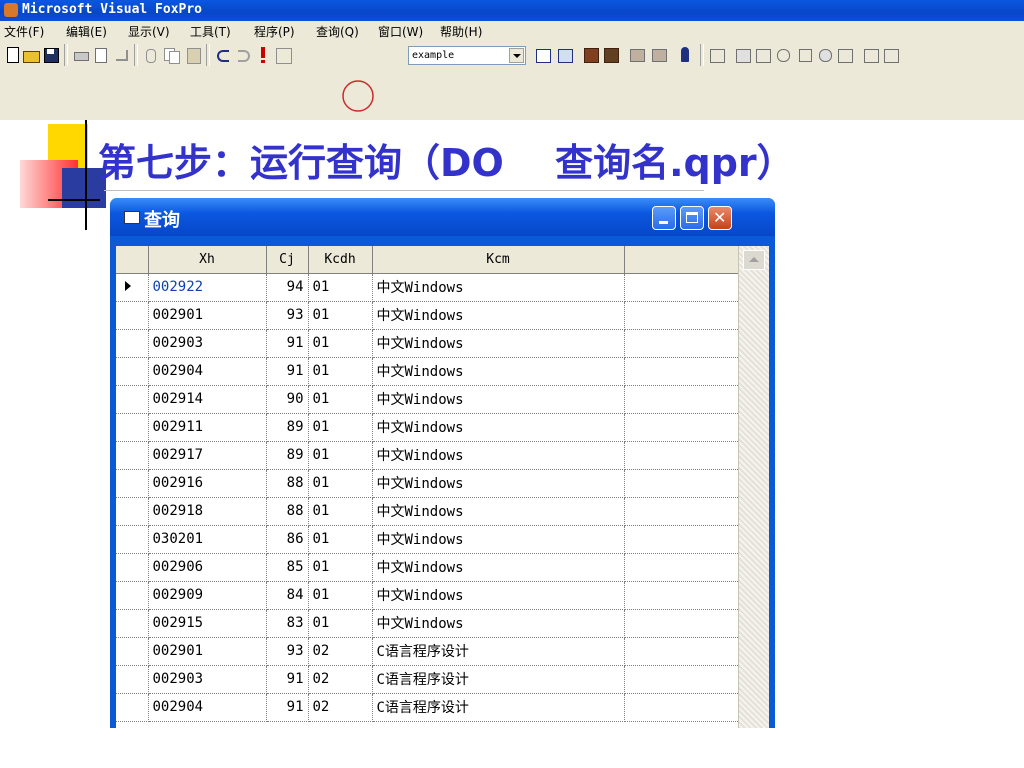 Image resolution: width=1024 pixels, height=768 pixels. I want to click on cell-xh: 002909, so click(207, 595).